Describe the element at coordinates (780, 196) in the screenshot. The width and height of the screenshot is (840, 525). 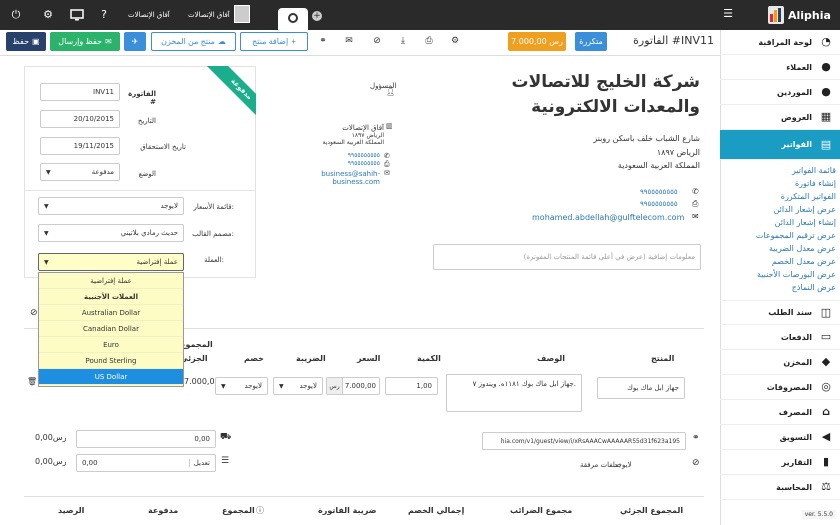
I see `sidebar-sub-recurring: الفواتير المتكررة` at that location.